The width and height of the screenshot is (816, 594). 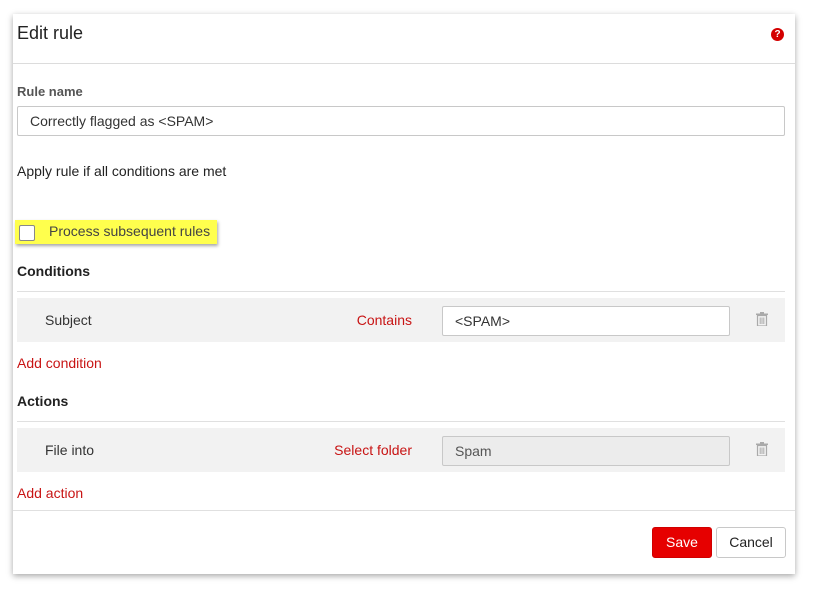 I want to click on apply-rule-text: Apply rule if all conditions are met, so click(x=122, y=171).